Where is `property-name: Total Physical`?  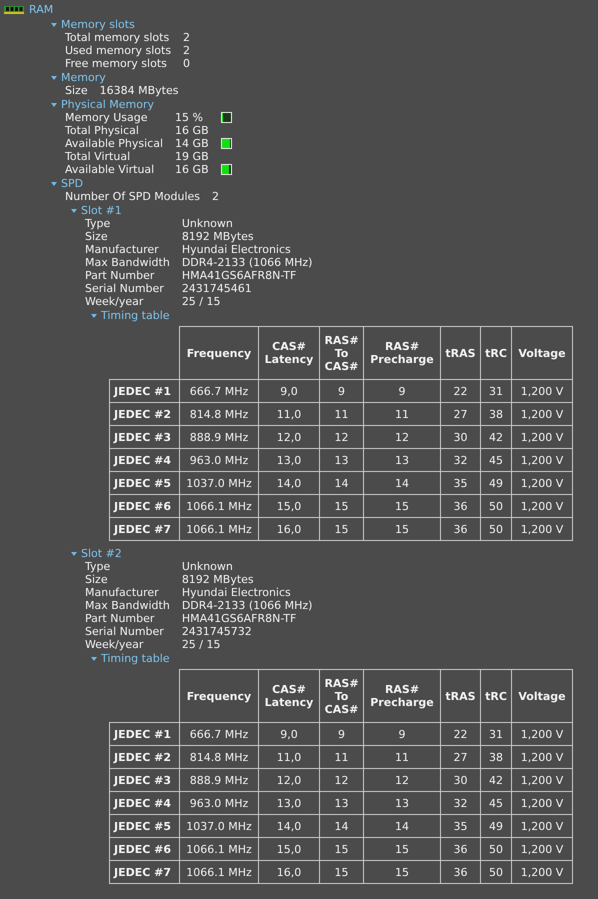
property-name: Total Physical is located at coordinates (102, 130).